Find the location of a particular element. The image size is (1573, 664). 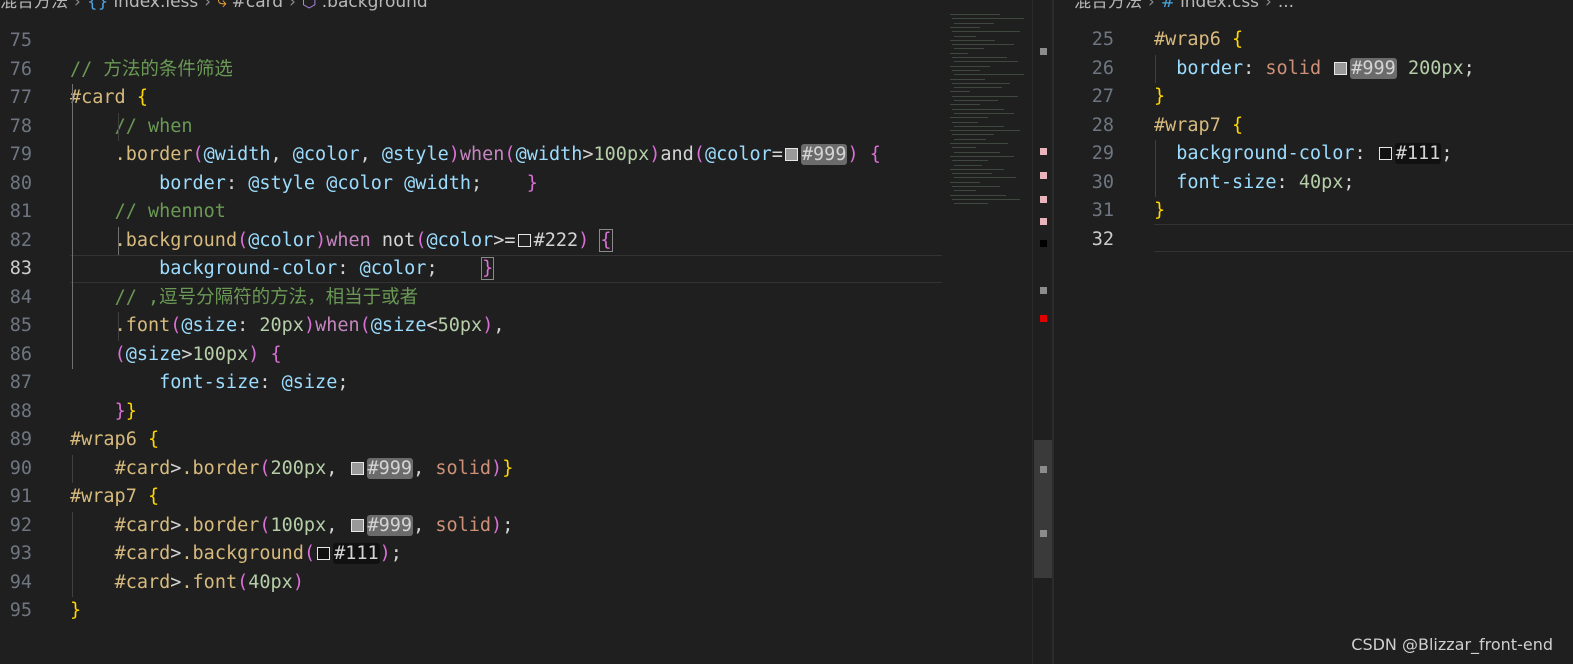

code-text: .font(@size: 20px)when(@size<50px), is located at coordinates (287, 326).